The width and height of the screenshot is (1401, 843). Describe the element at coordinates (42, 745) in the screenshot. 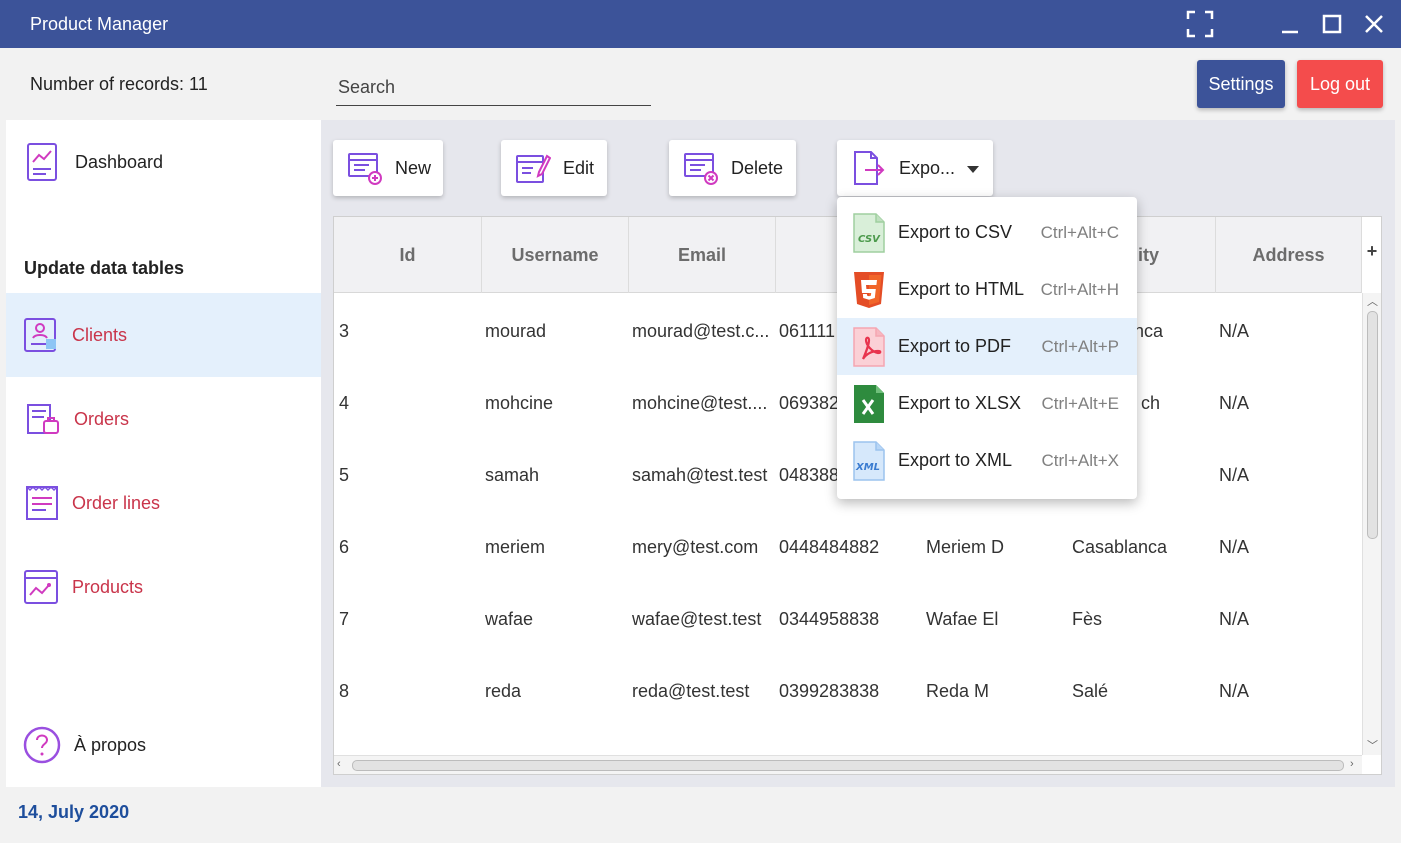

I see `help-icon` at that location.